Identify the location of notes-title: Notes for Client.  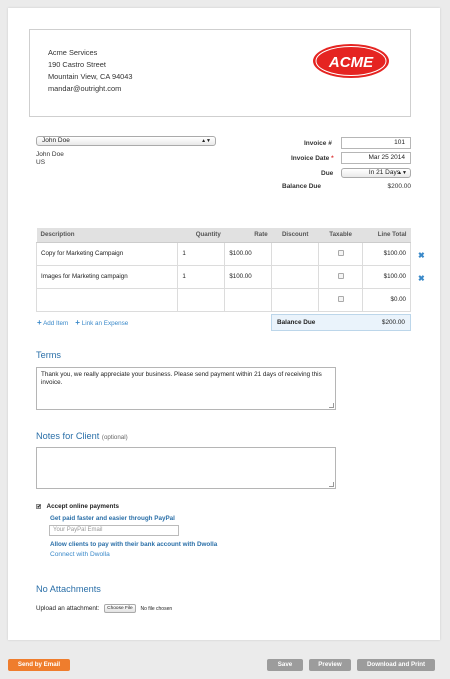
(68, 436).